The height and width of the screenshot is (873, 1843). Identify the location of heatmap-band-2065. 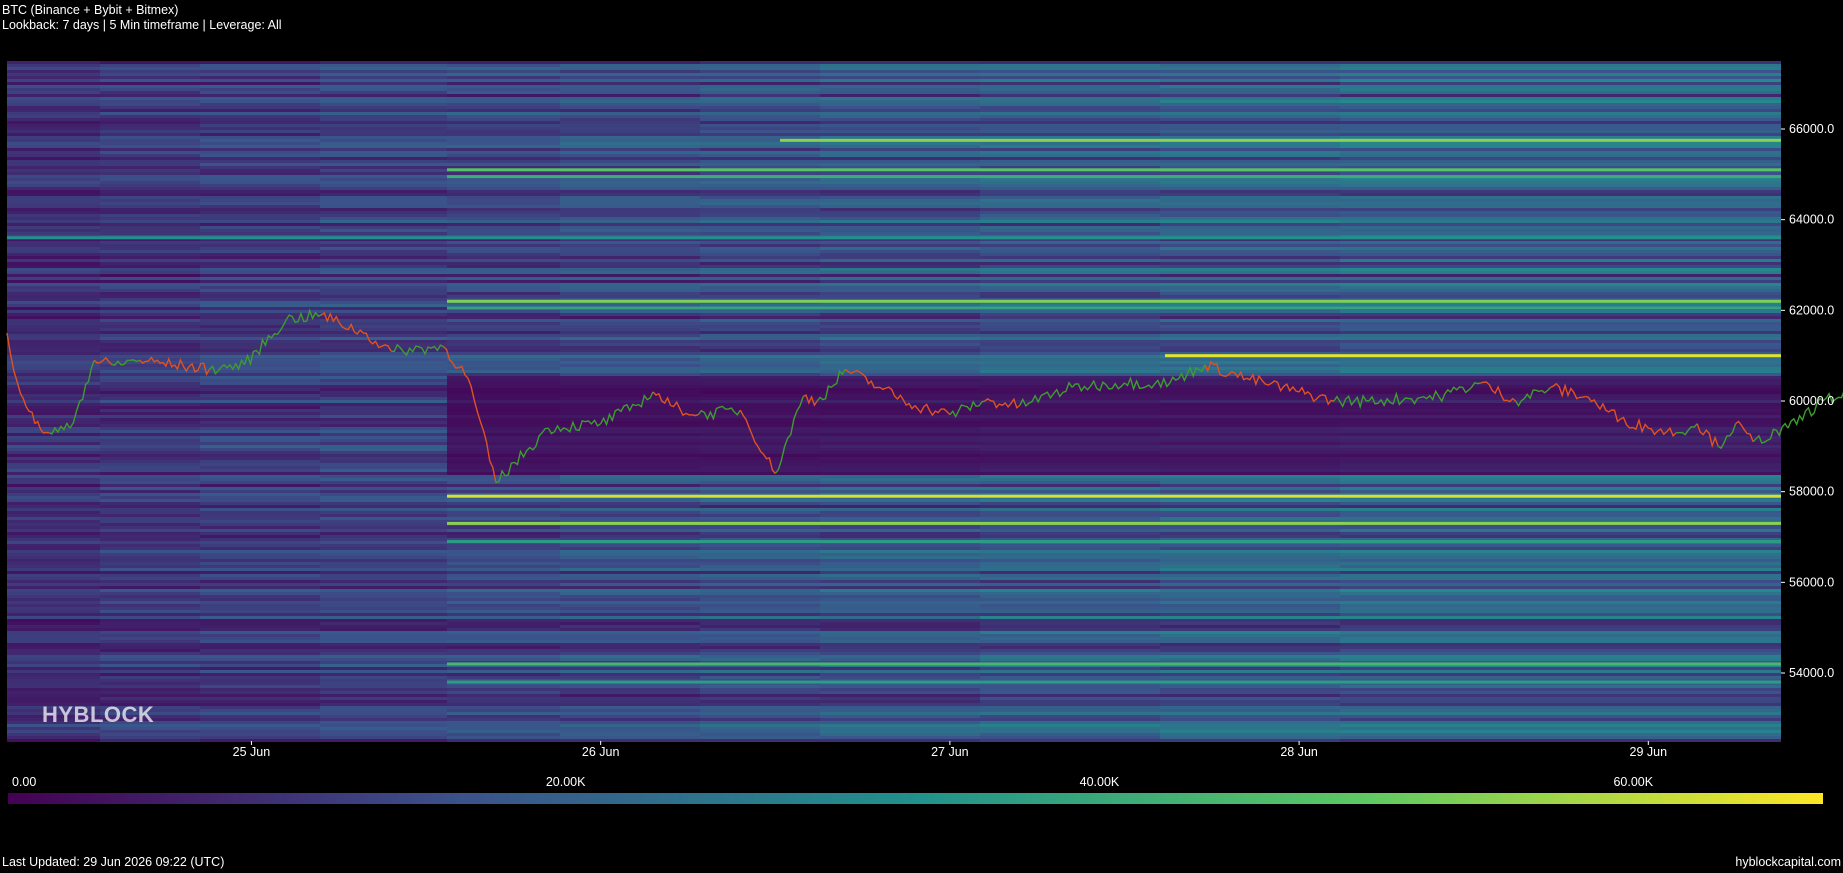
(1070, 623).